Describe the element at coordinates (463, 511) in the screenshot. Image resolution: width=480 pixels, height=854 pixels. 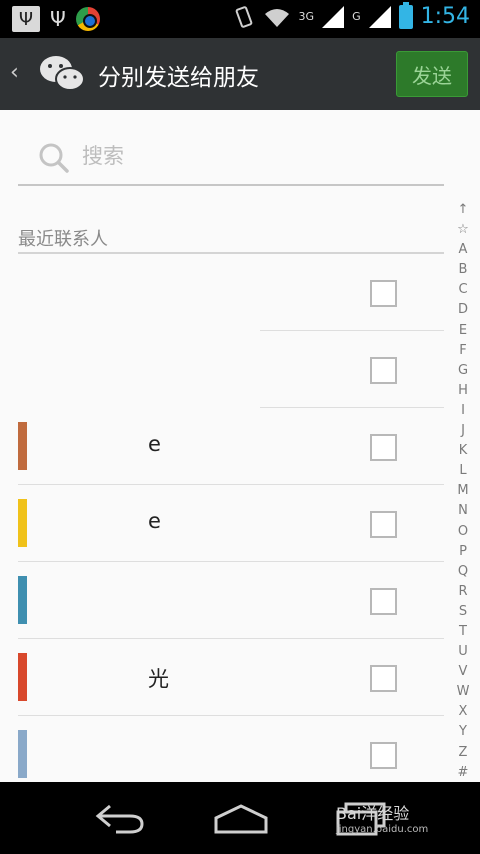
I see `index-letter: N` at that location.